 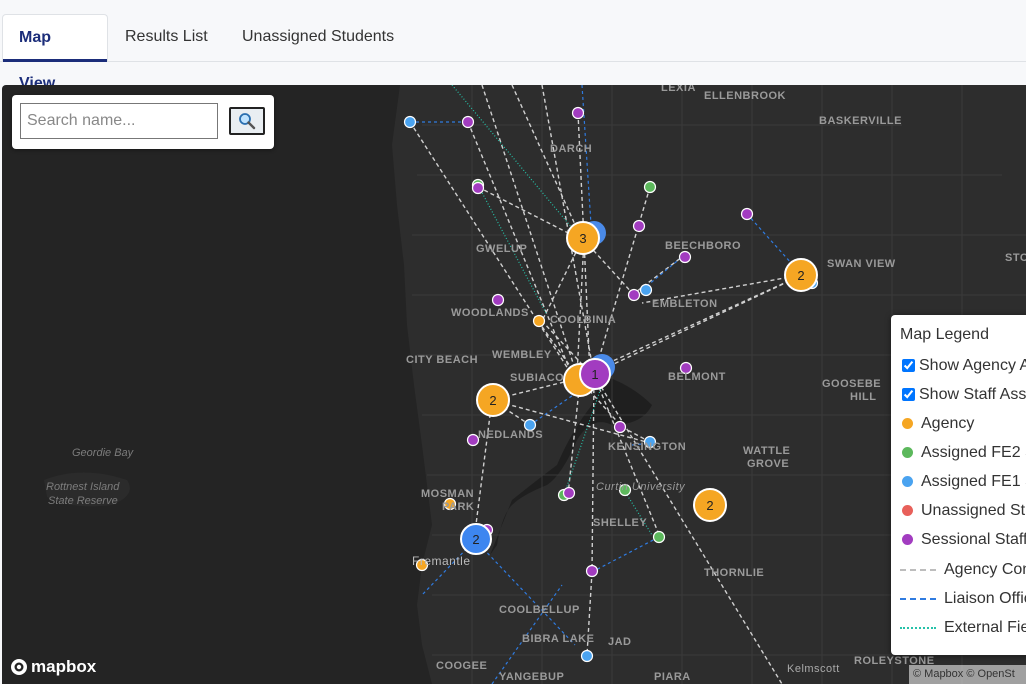 I want to click on legend-item-external-line: External Fie, so click(x=963, y=628).